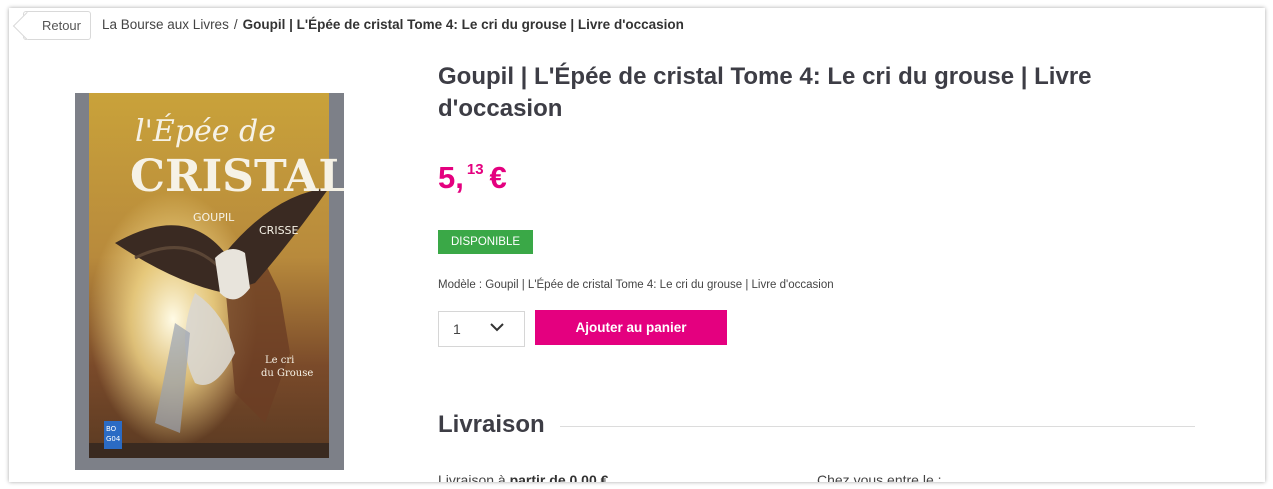 The height and width of the screenshot is (489, 1273). Describe the element at coordinates (474, 477) in the screenshot. I see `delivery-from-prefix: Livraison à` at that location.